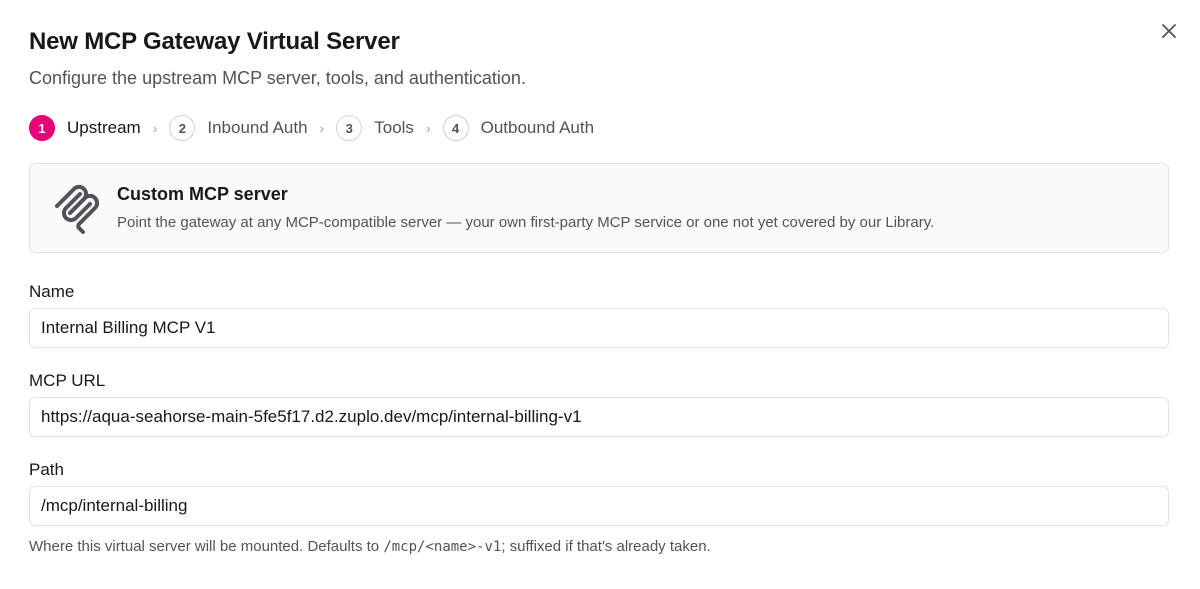 The height and width of the screenshot is (589, 1200). I want to click on step-number: 4, so click(455, 128).